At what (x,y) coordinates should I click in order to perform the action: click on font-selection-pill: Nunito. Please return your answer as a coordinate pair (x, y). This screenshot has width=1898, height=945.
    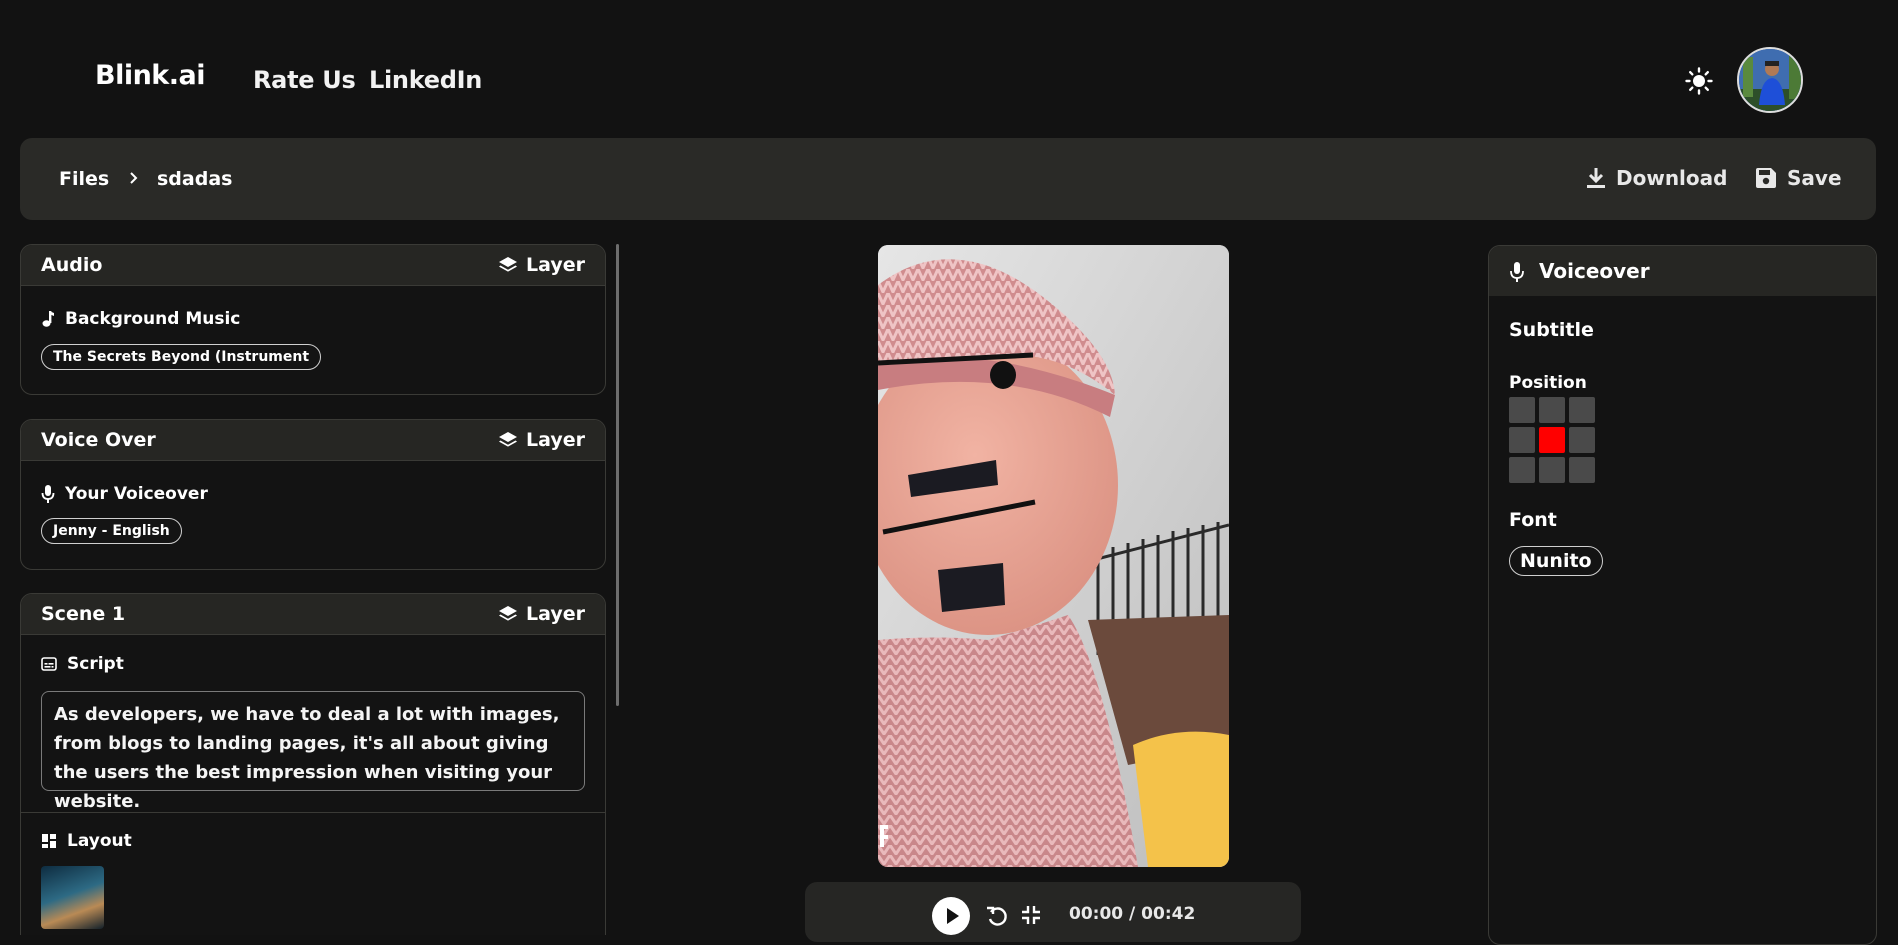
    Looking at the image, I should click on (1556, 561).